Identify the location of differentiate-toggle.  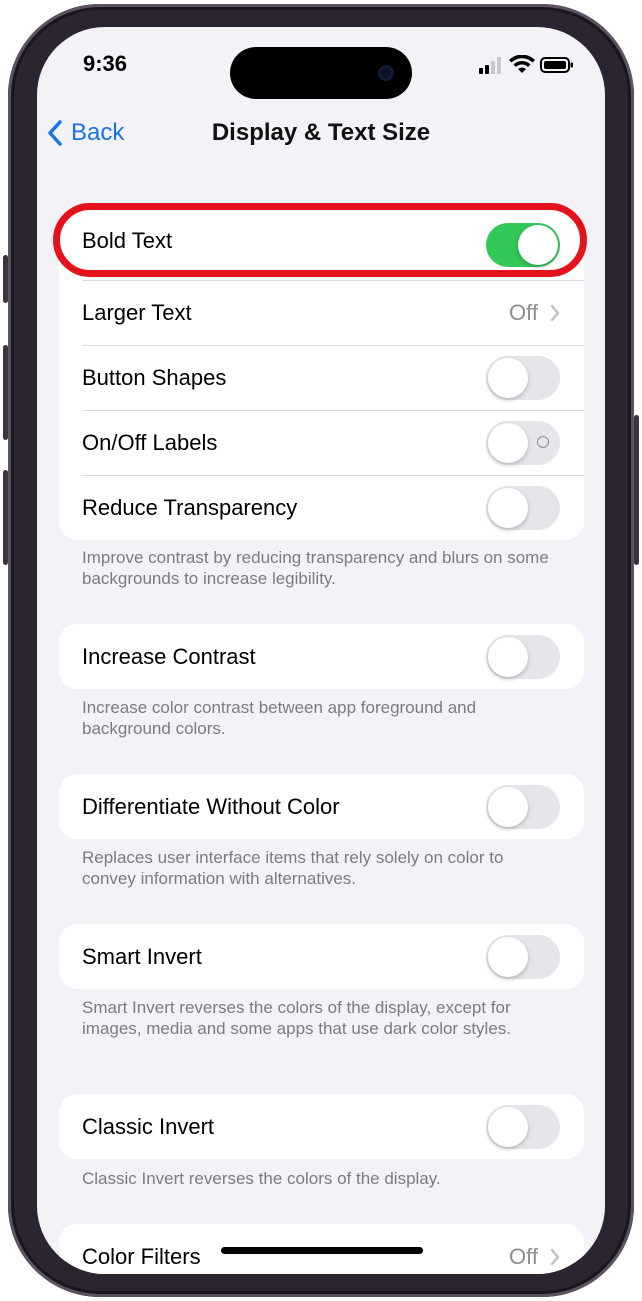
(523, 806).